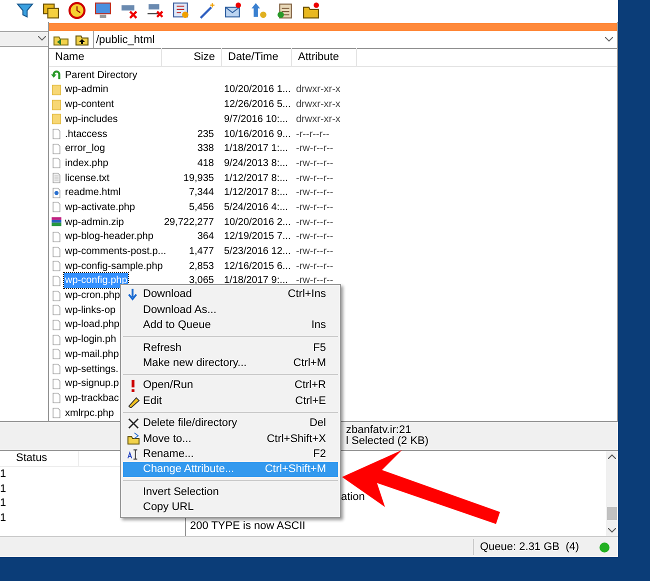 This screenshot has width=650, height=581. Describe the element at coordinates (319, 348) in the screenshot. I see `menu-shortcut: F5` at that location.